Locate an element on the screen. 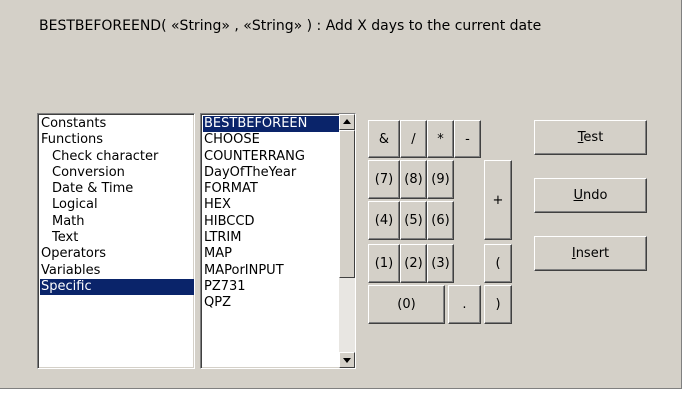  category-item: Variables is located at coordinates (117, 271).